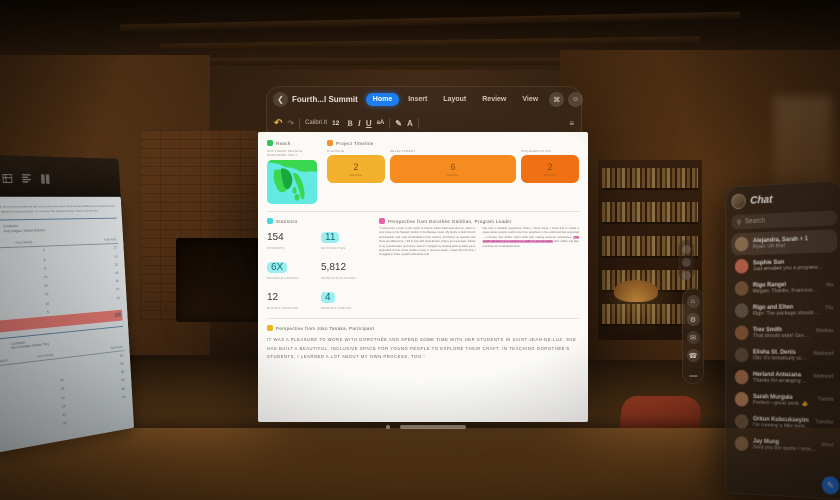 This screenshot has height=500, width=840. What do you see at coordinates (7, 178) in the screenshot?
I see `table-icon` at bounding box center [7, 178].